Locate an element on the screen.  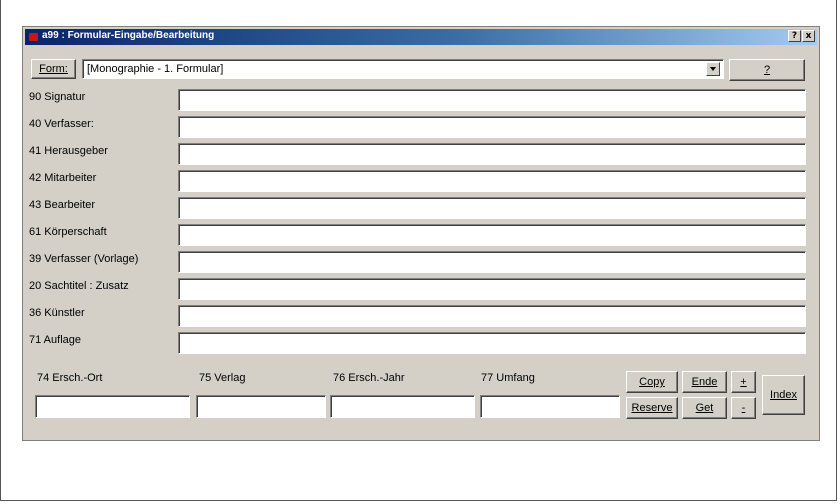
ersch-jahr-input is located at coordinates (402, 406).